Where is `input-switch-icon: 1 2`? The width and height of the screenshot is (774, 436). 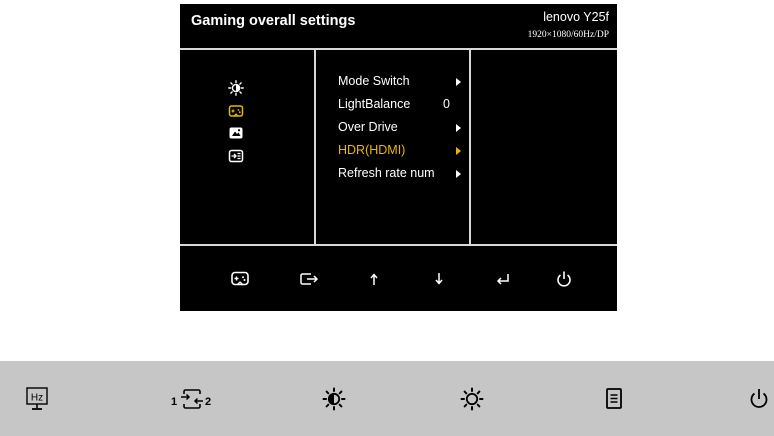 input-switch-icon: 1 2 is located at coordinates (191, 399).